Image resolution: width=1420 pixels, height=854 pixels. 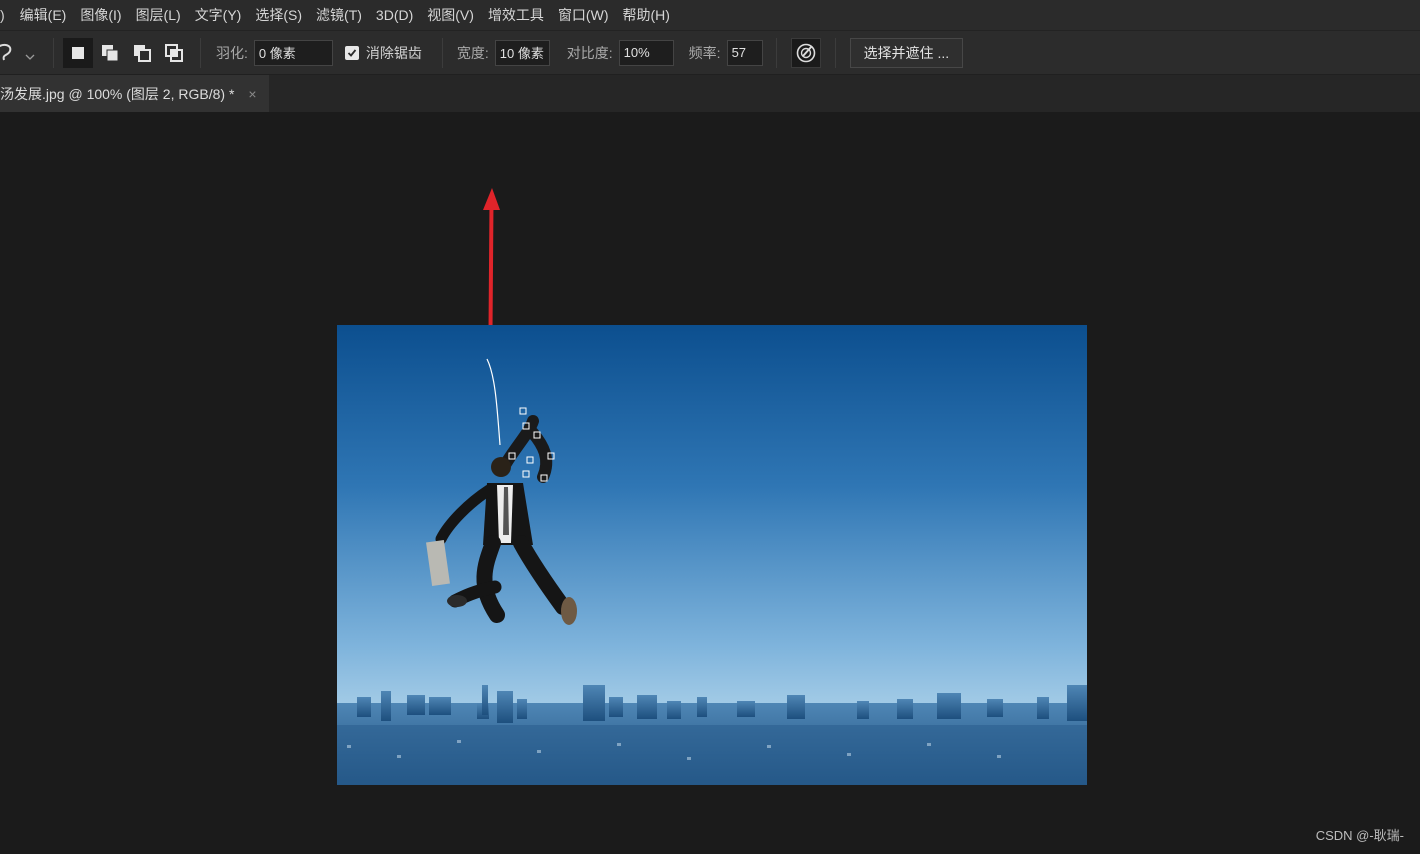 What do you see at coordinates (17, 51) in the screenshot?
I see `magnetic-lasso-icon` at bounding box center [17, 51].